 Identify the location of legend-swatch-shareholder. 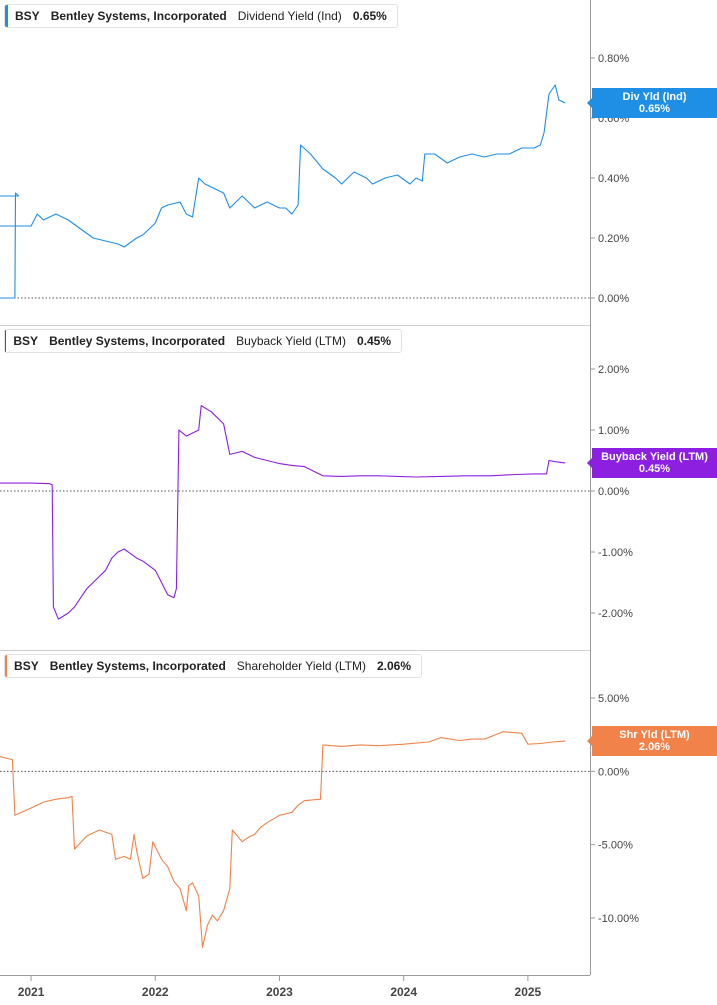
(6, 666).